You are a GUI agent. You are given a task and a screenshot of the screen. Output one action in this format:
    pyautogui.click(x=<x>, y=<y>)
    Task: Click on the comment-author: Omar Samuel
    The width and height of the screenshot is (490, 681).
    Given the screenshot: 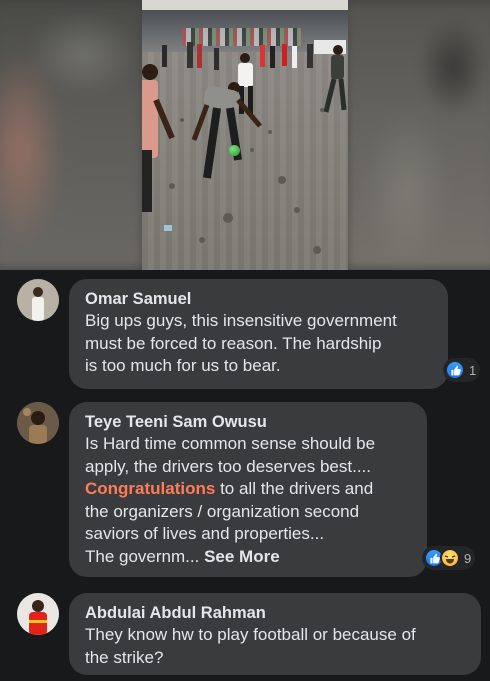 What is the action you would take?
    pyautogui.click(x=259, y=299)
    